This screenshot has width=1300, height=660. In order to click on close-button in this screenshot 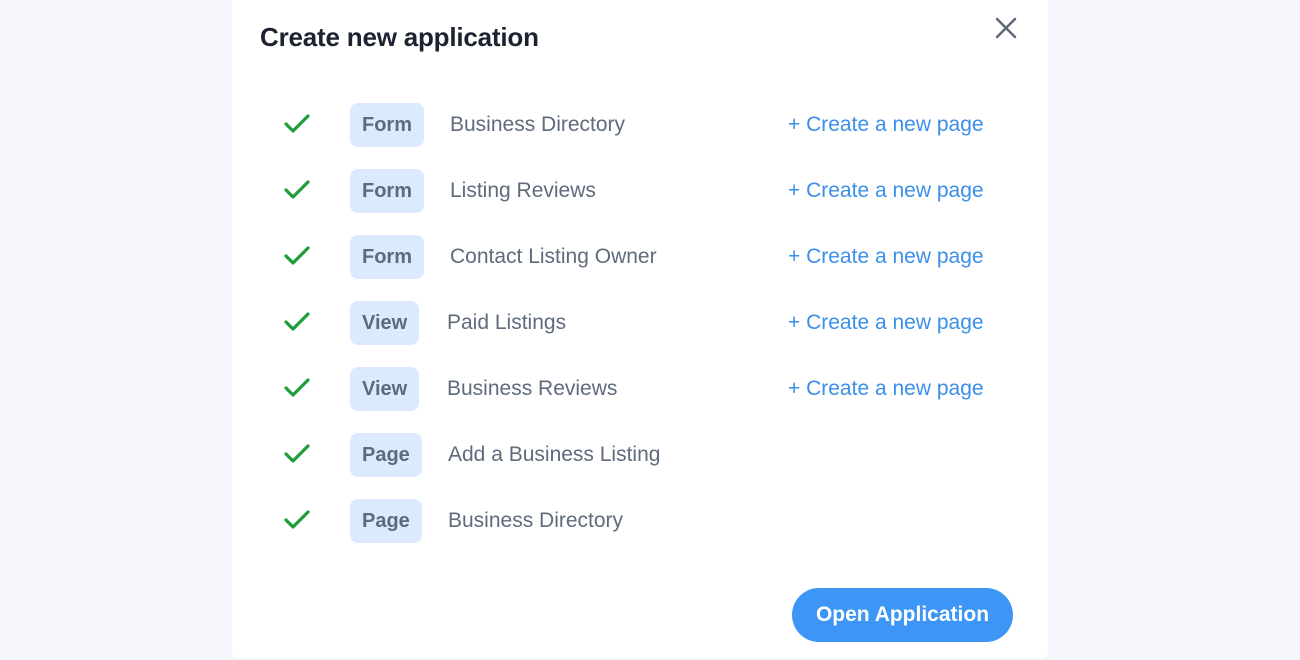, I will do `click(1006, 28)`.